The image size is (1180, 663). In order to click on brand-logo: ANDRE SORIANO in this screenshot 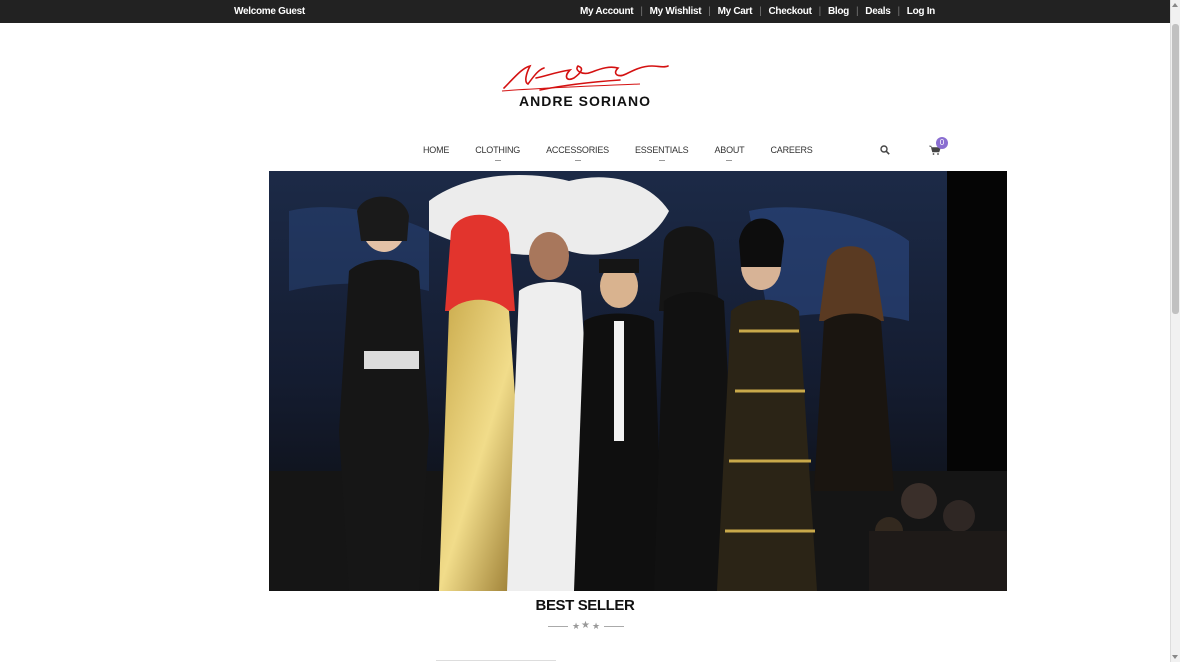, I will do `click(585, 85)`.